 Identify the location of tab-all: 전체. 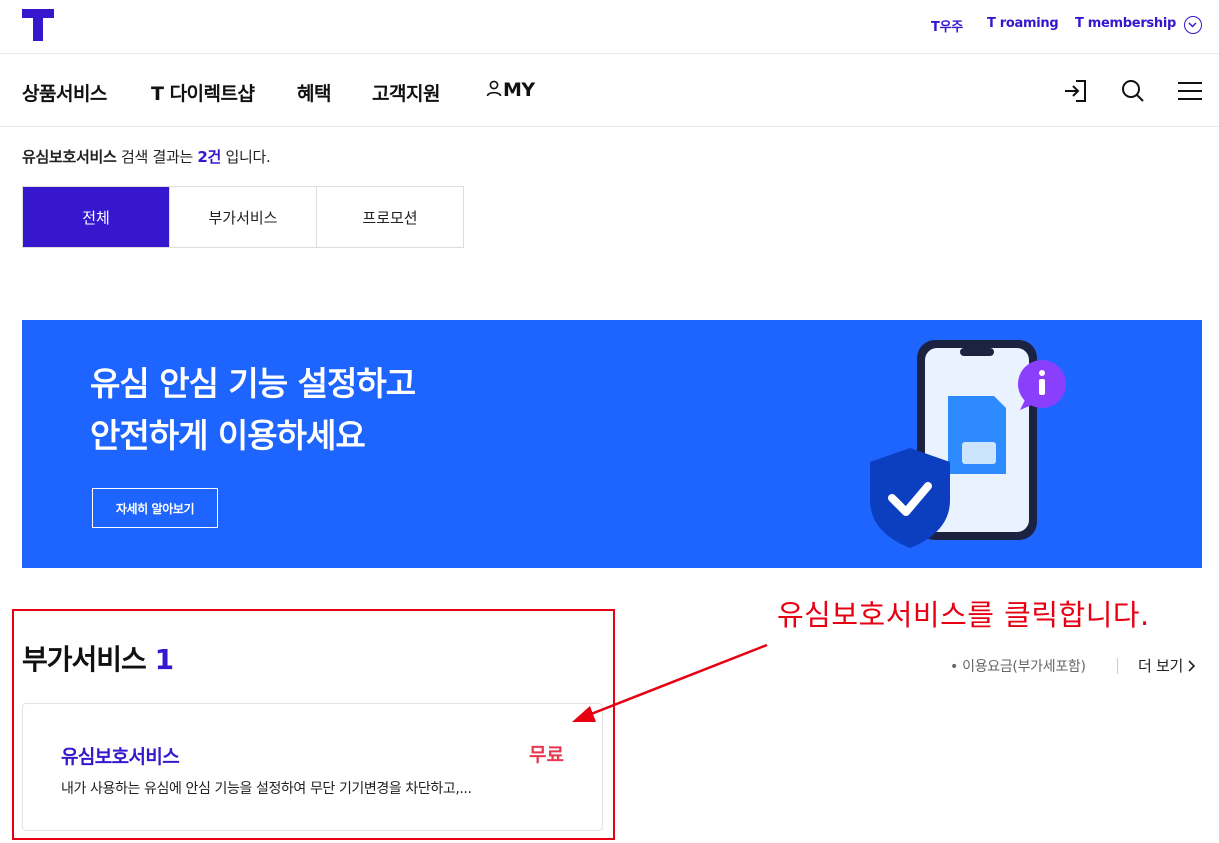
(96, 217).